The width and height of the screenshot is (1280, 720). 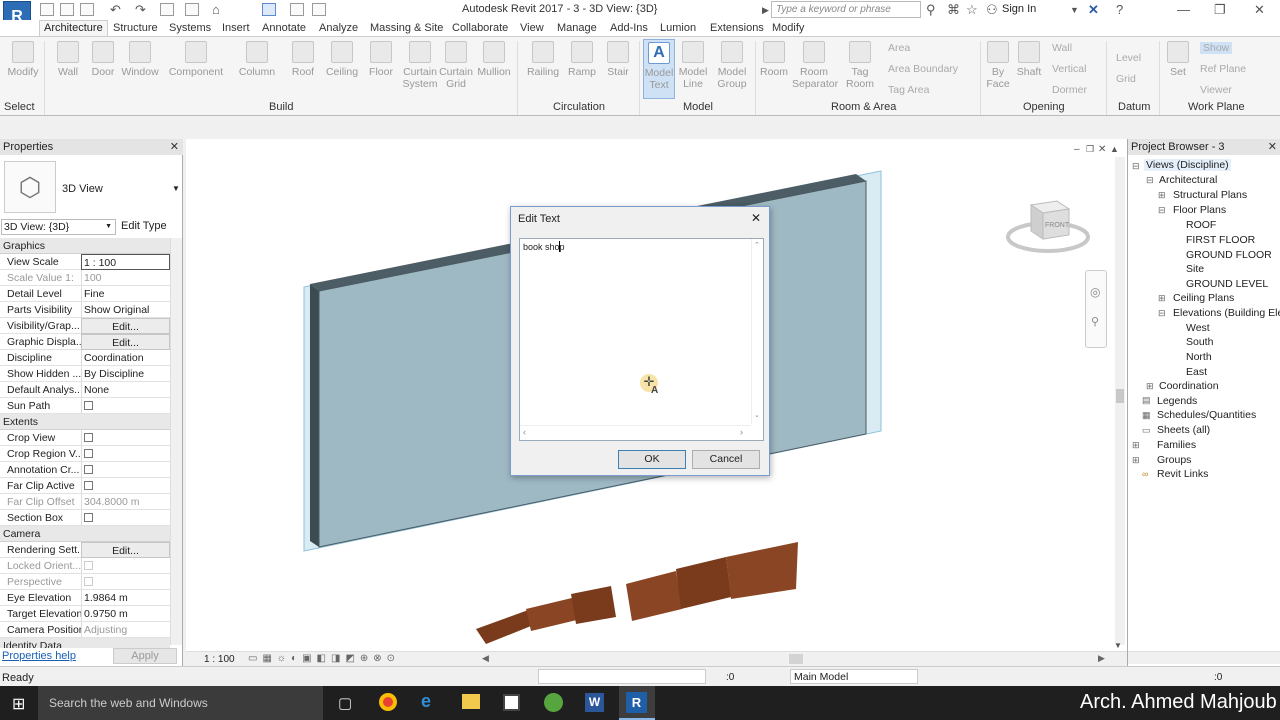 What do you see at coordinates (757, 331) in the screenshot?
I see `text-area-scrollbar: ⌃ ⌄` at bounding box center [757, 331].